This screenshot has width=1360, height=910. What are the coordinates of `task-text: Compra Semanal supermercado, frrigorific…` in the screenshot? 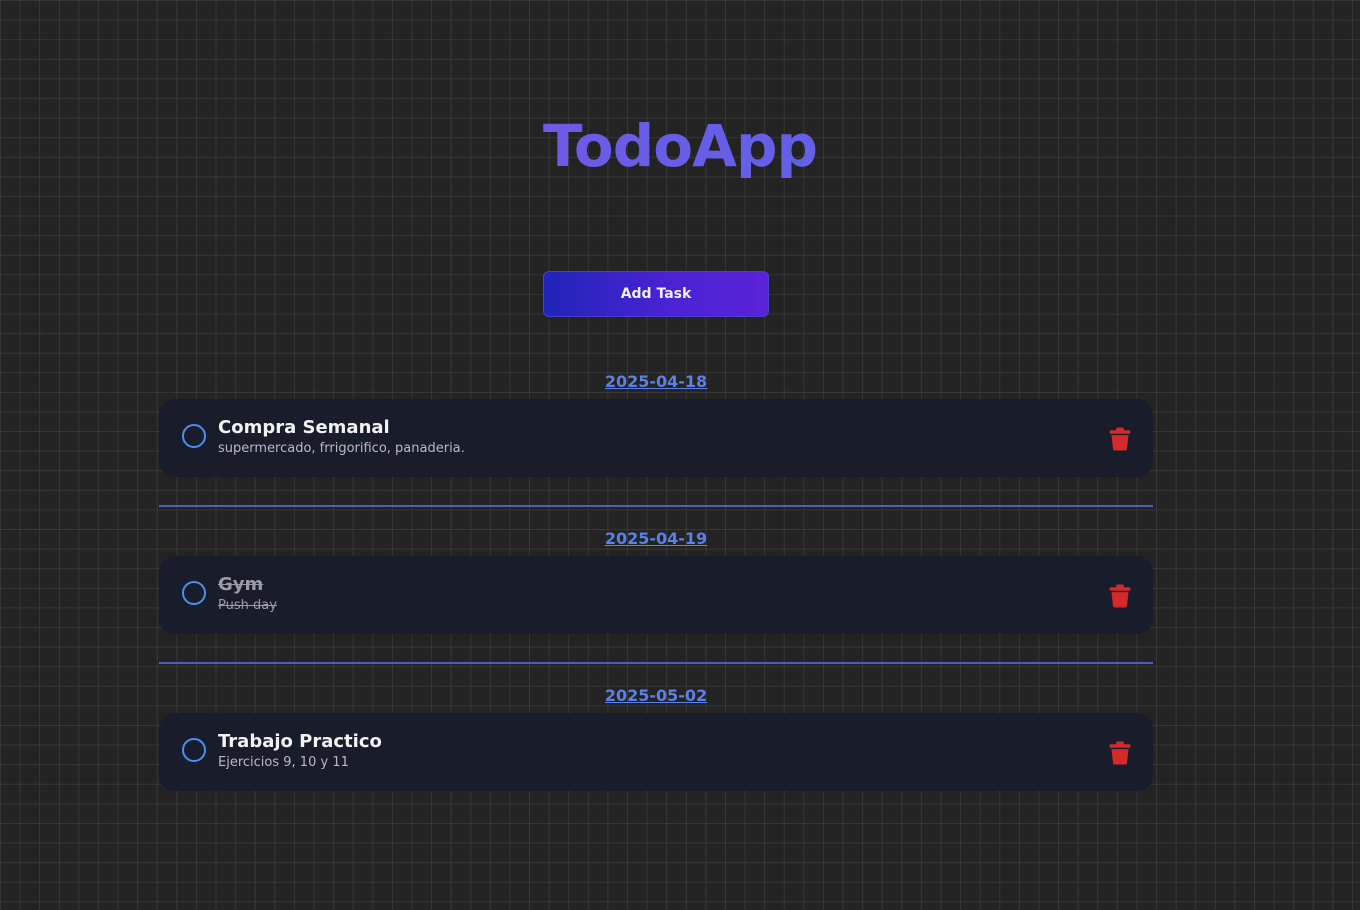 It's located at (341, 437).